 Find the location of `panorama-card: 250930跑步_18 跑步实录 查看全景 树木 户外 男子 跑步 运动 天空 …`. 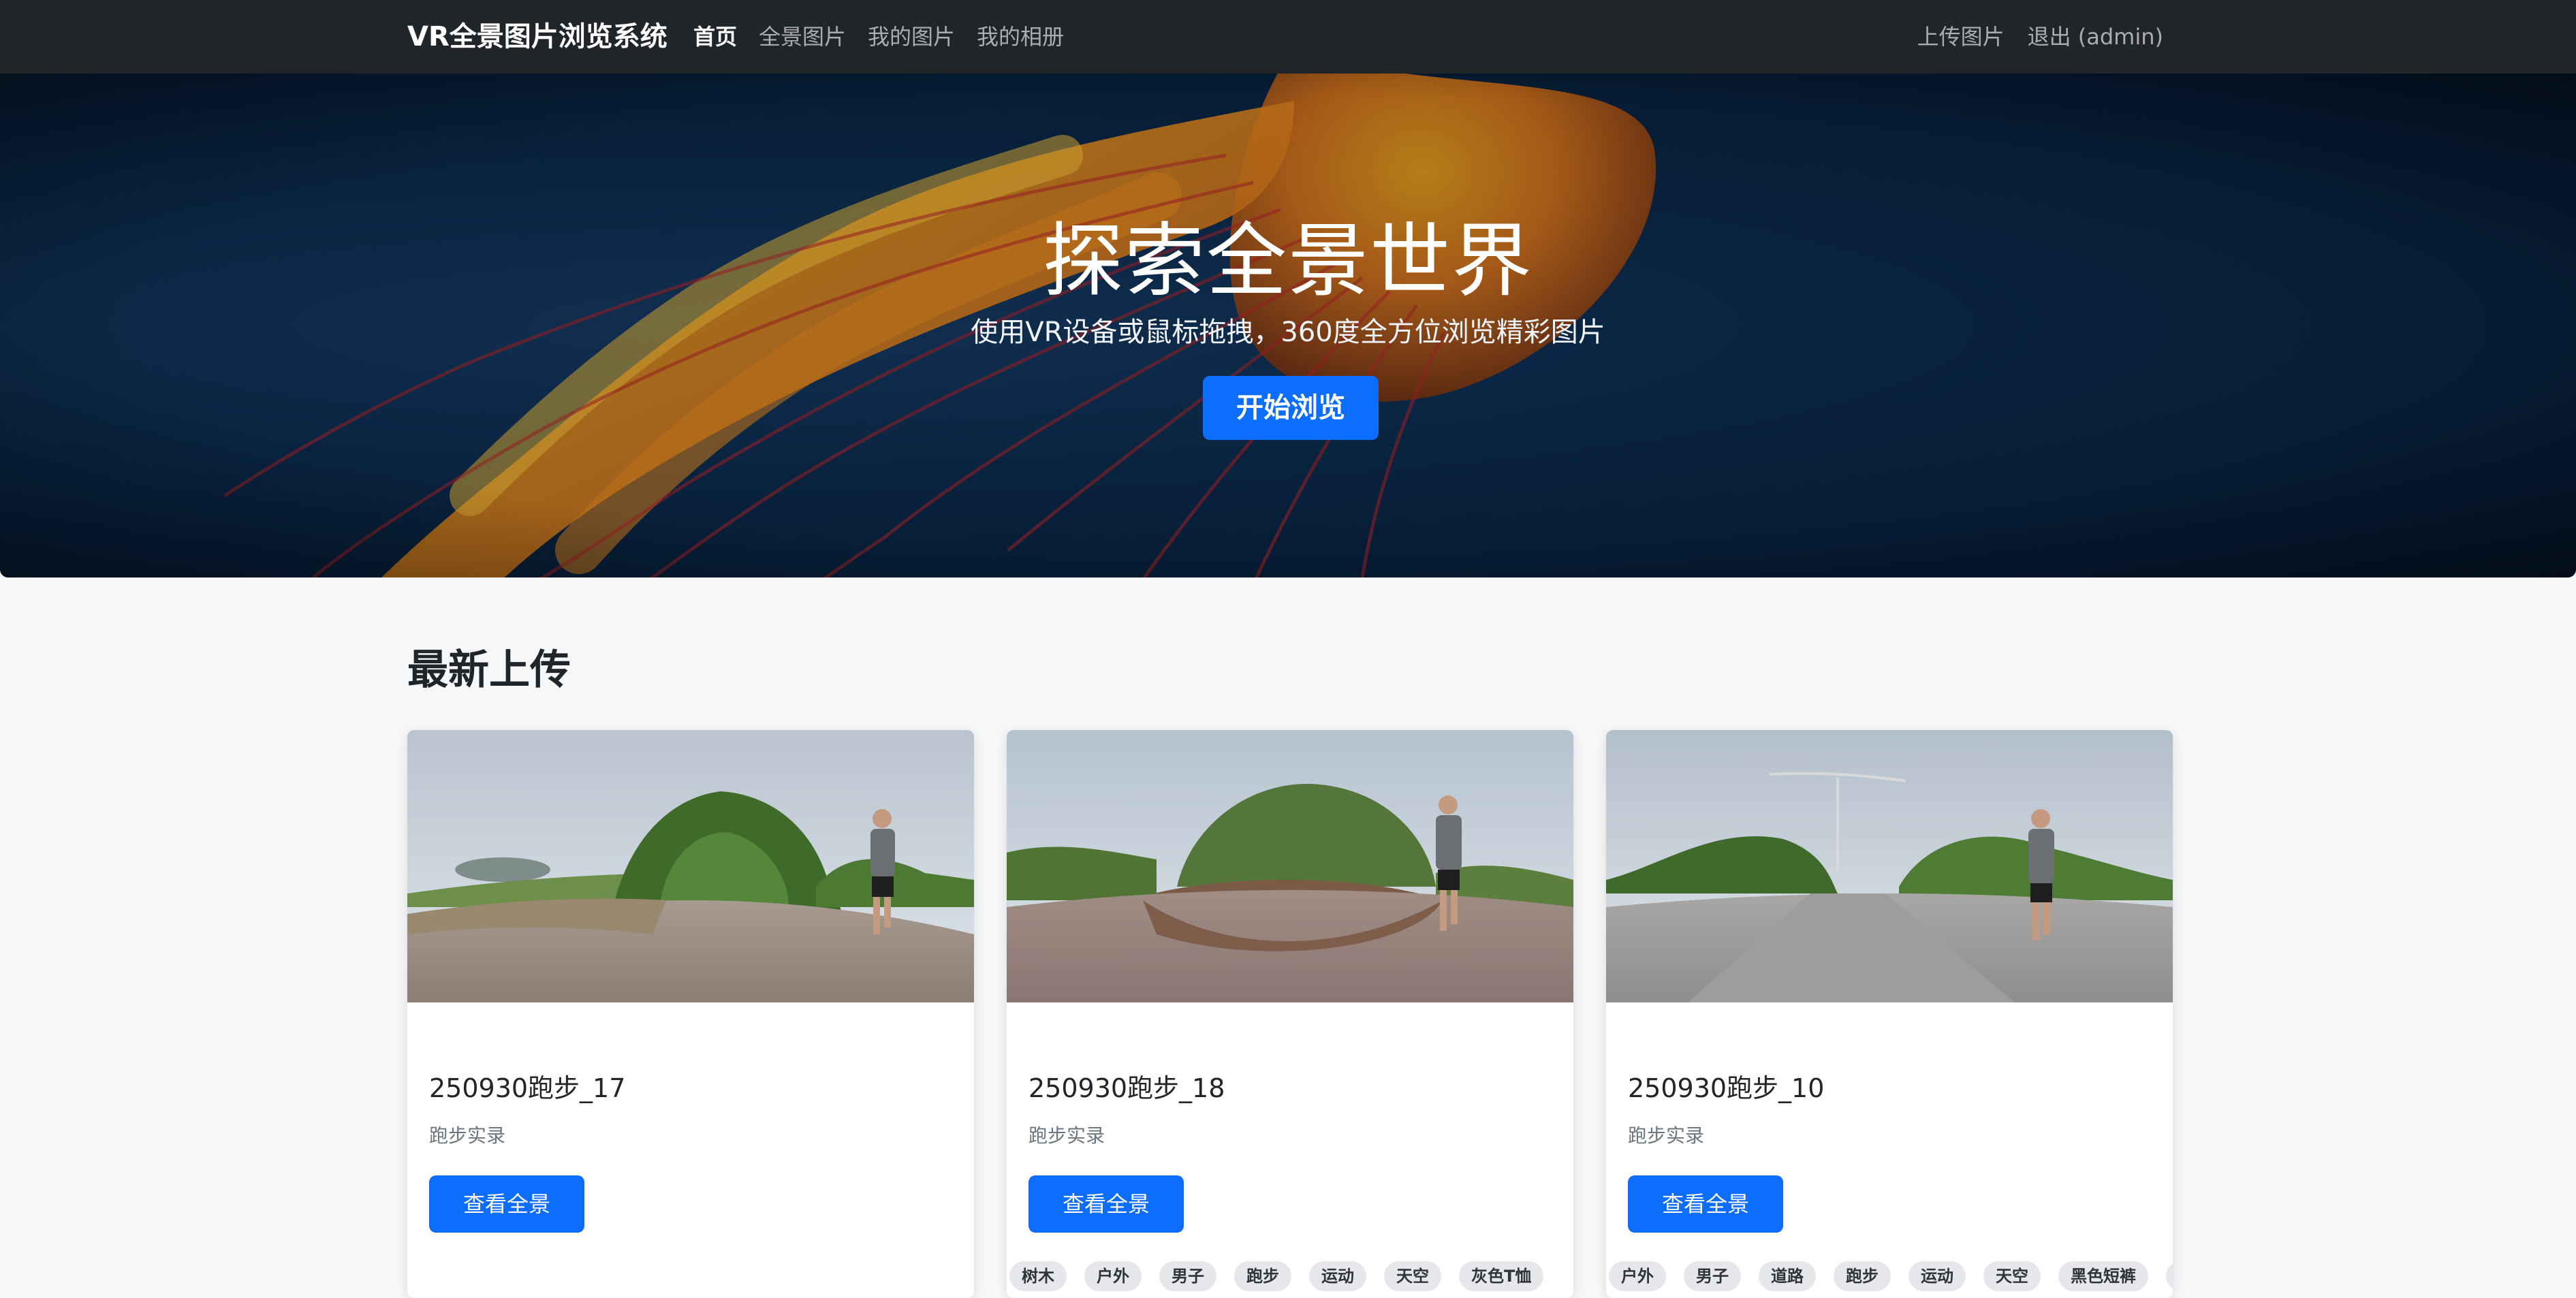

panorama-card: 250930跑步_18 跑步实录 查看全景 树木 户外 男子 跑步 运动 天空 … is located at coordinates (1290, 1014).